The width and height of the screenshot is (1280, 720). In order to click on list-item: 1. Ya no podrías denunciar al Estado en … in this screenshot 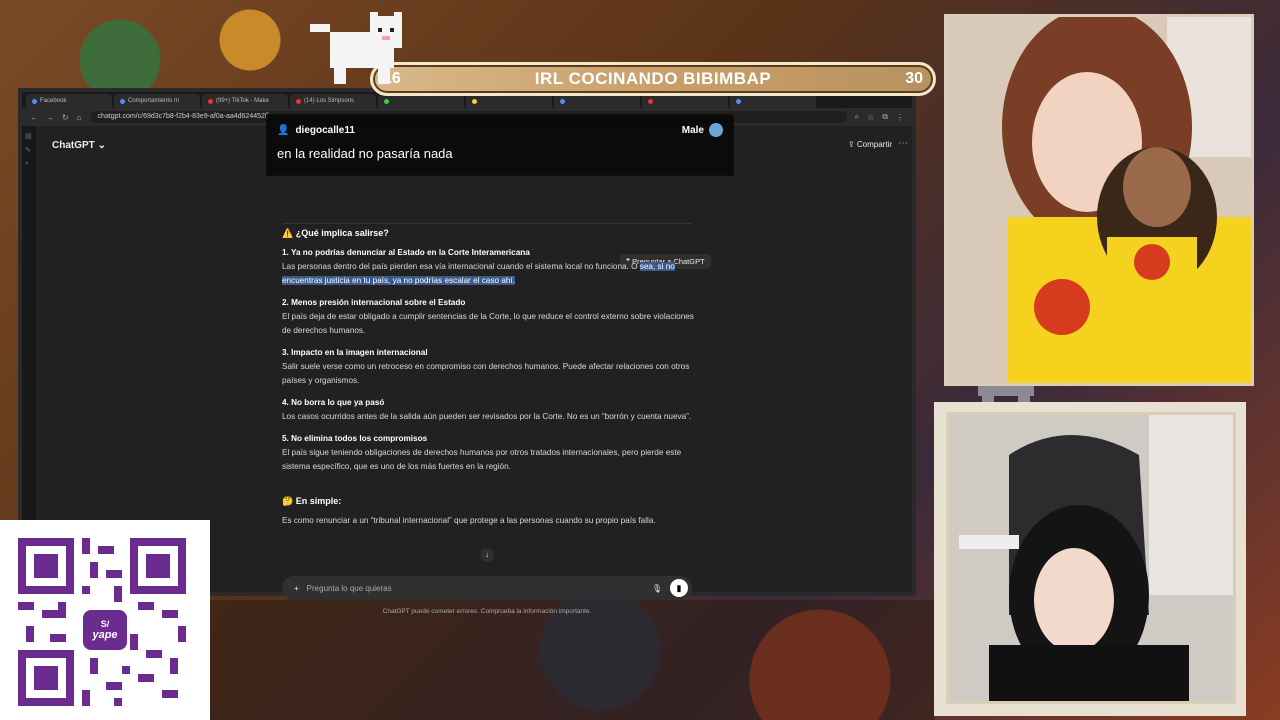, I will do `click(492, 267)`.